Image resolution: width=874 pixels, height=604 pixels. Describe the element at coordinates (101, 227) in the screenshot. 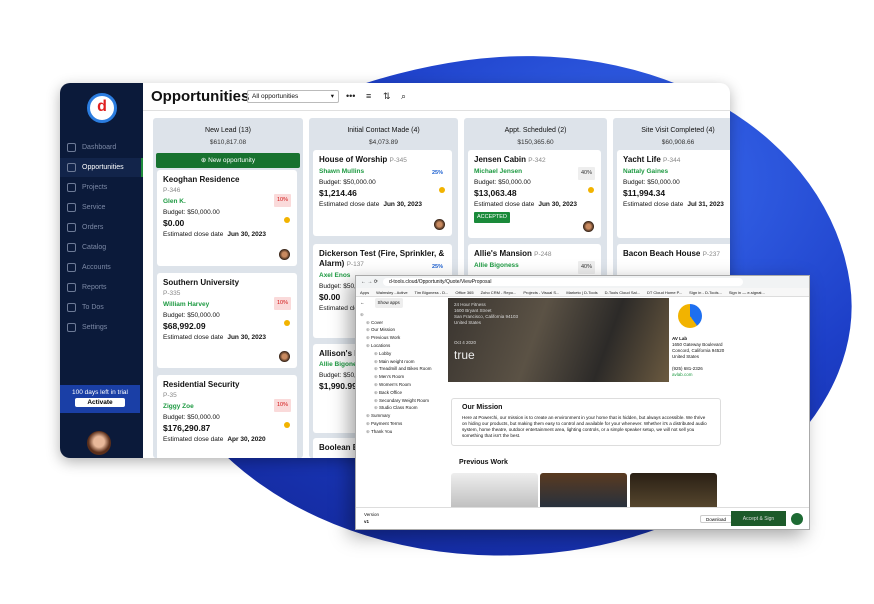

I see `sidebar-item-orders: Orders` at that location.